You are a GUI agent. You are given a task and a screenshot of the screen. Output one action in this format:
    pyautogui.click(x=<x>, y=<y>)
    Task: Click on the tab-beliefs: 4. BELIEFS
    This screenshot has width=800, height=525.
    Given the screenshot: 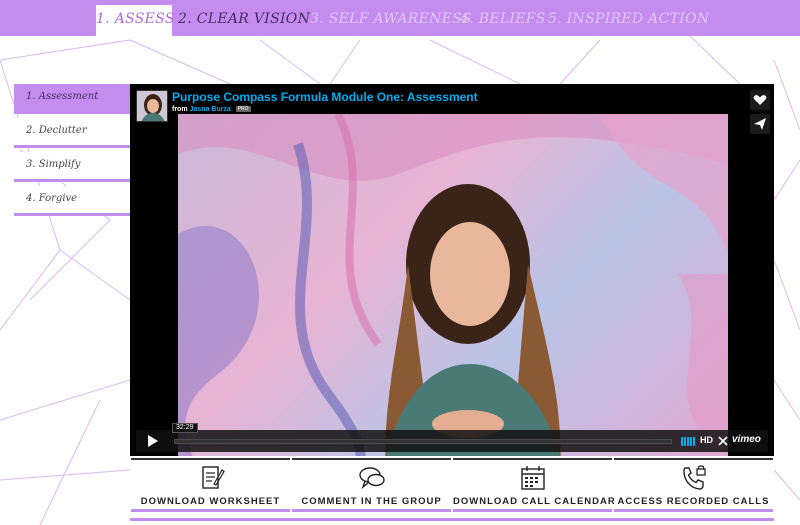 What is the action you would take?
    pyautogui.click(x=502, y=20)
    